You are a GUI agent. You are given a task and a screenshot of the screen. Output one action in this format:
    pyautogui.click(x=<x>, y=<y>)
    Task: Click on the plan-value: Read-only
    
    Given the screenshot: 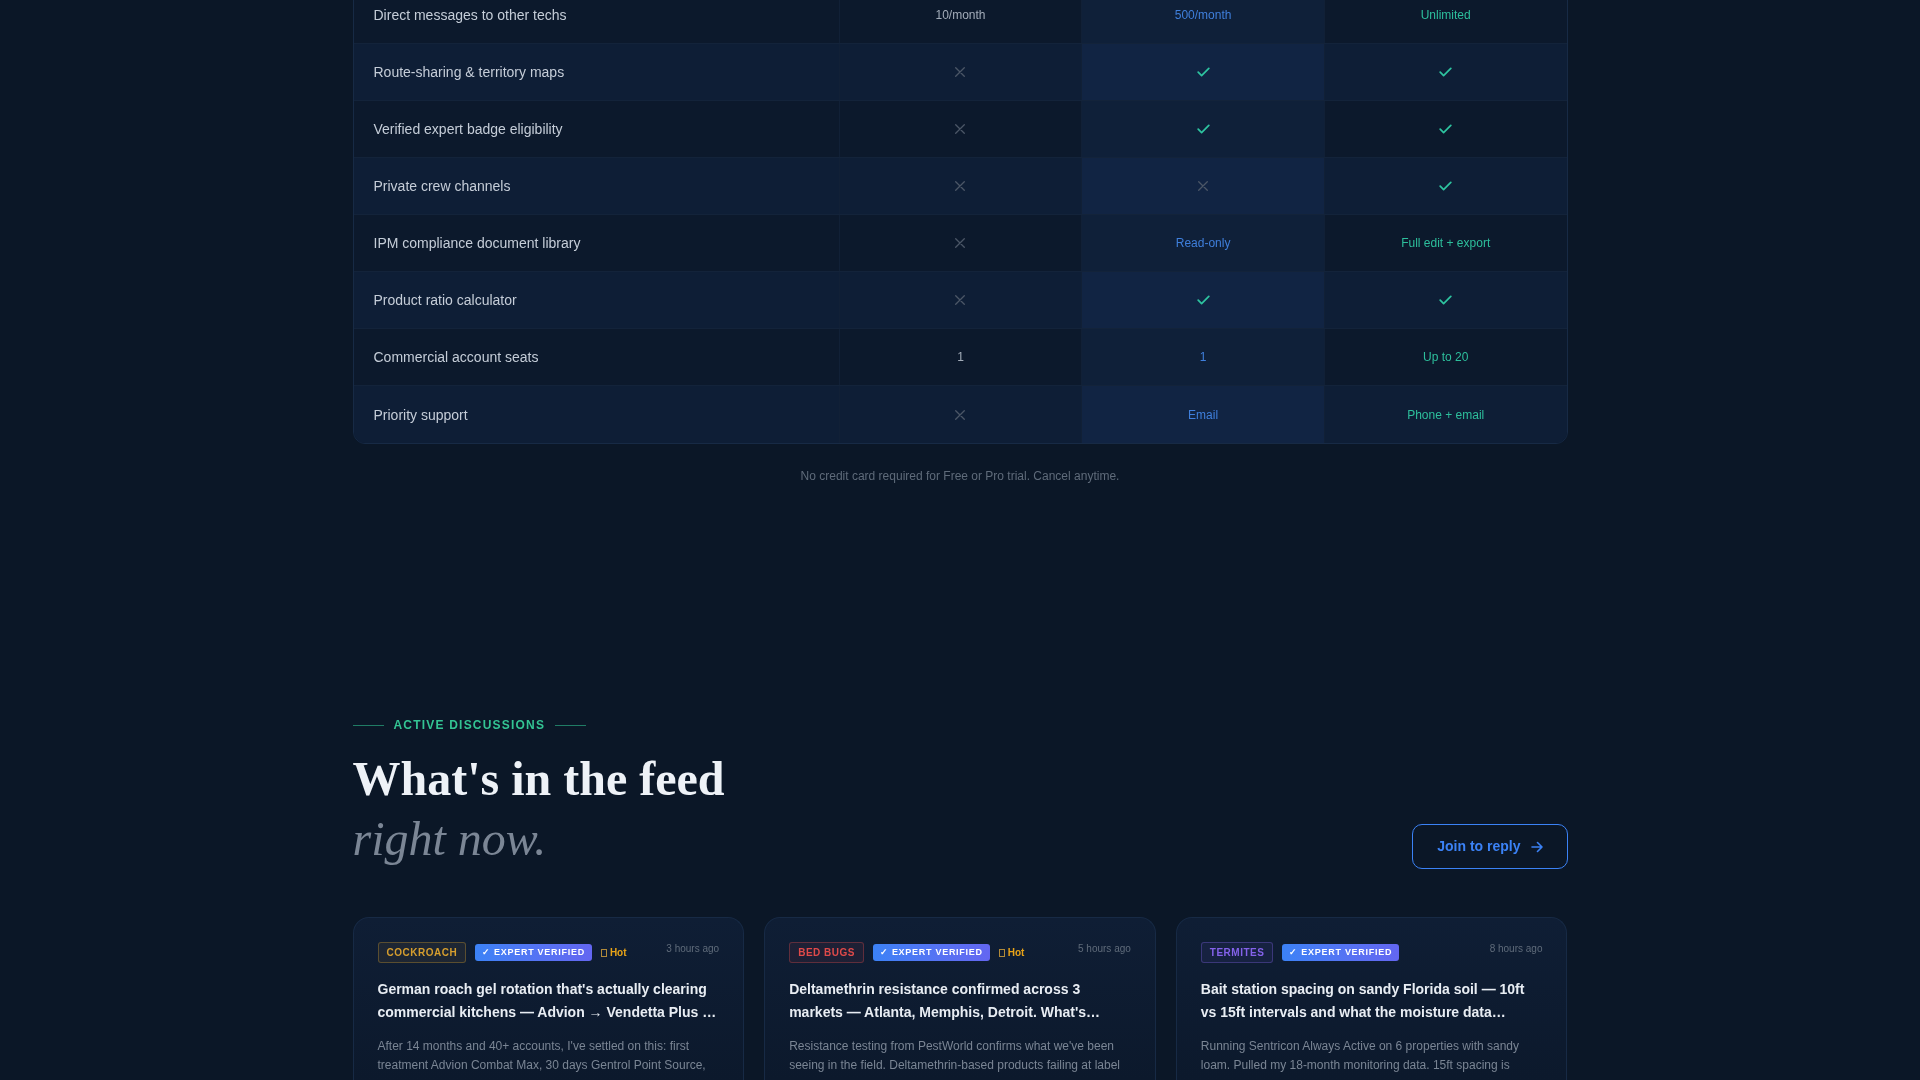 What is the action you would take?
    pyautogui.click(x=1203, y=243)
    